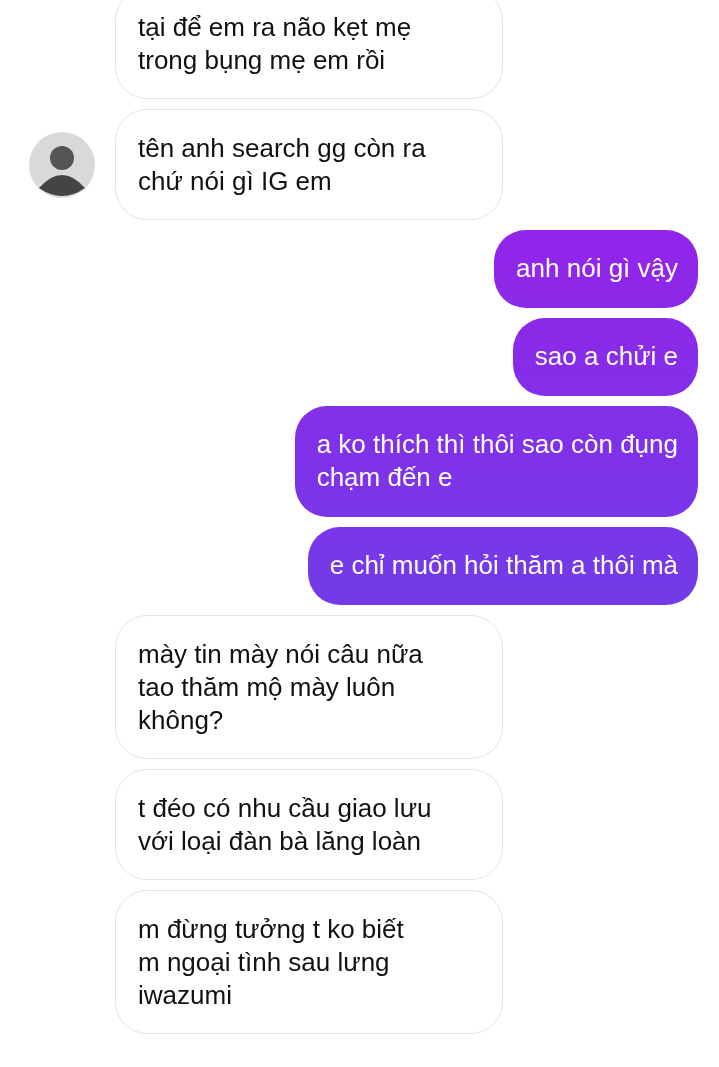 This screenshot has width=719, height=1067. What do you see at coordinates (605, 357) in the screenshot?
I see `sent-message: sao a chửi e` at bounding box center [605, 357].